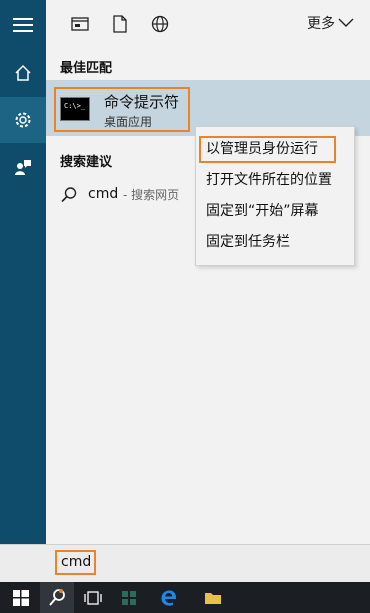  Describe the element at coordinates (103, 194) in the screenshot. I see `suggestion-term: cmd` at that location.